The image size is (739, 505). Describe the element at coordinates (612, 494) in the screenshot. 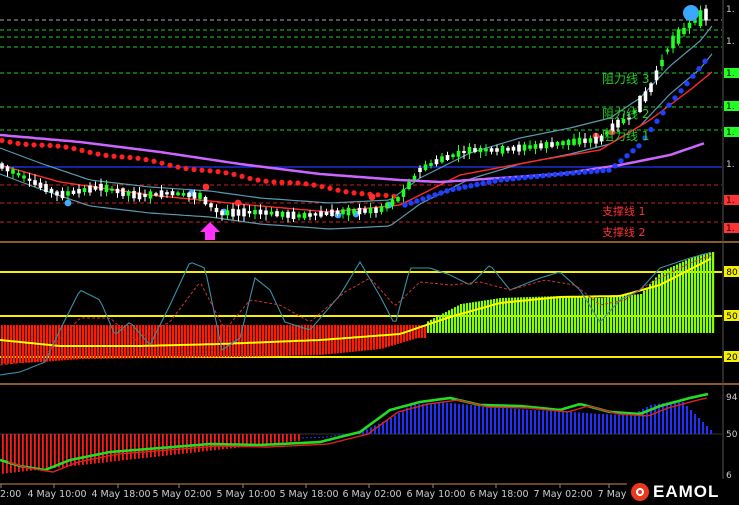

I see `time-axis-label: 7 May` at that location.